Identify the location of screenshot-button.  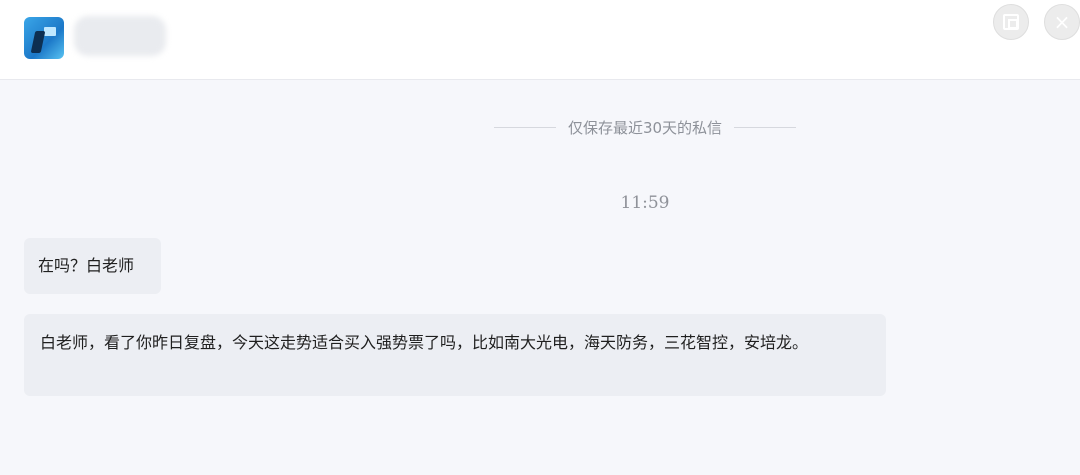
(1011, 22).